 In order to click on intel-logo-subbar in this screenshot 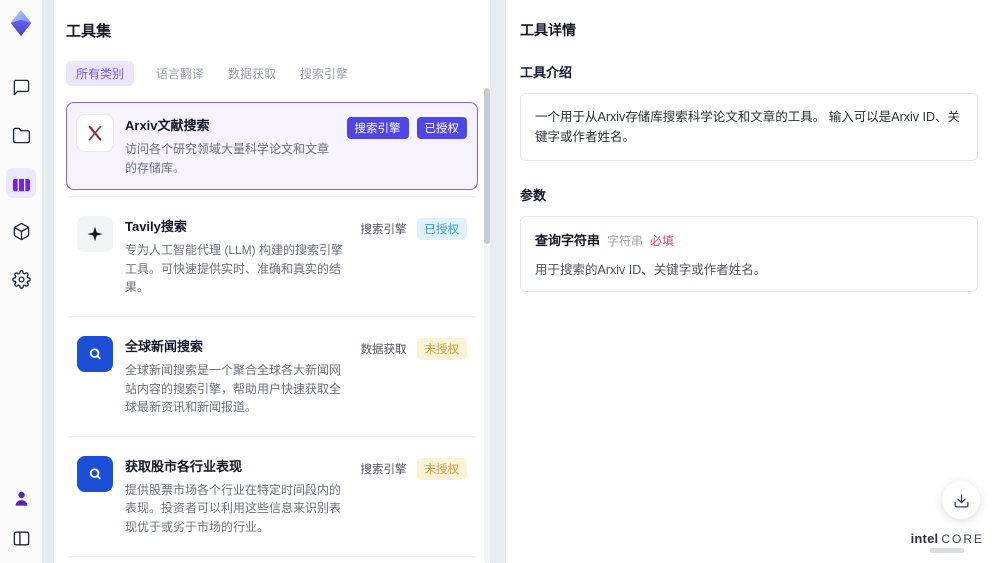, I will do `click(947, 550)`.